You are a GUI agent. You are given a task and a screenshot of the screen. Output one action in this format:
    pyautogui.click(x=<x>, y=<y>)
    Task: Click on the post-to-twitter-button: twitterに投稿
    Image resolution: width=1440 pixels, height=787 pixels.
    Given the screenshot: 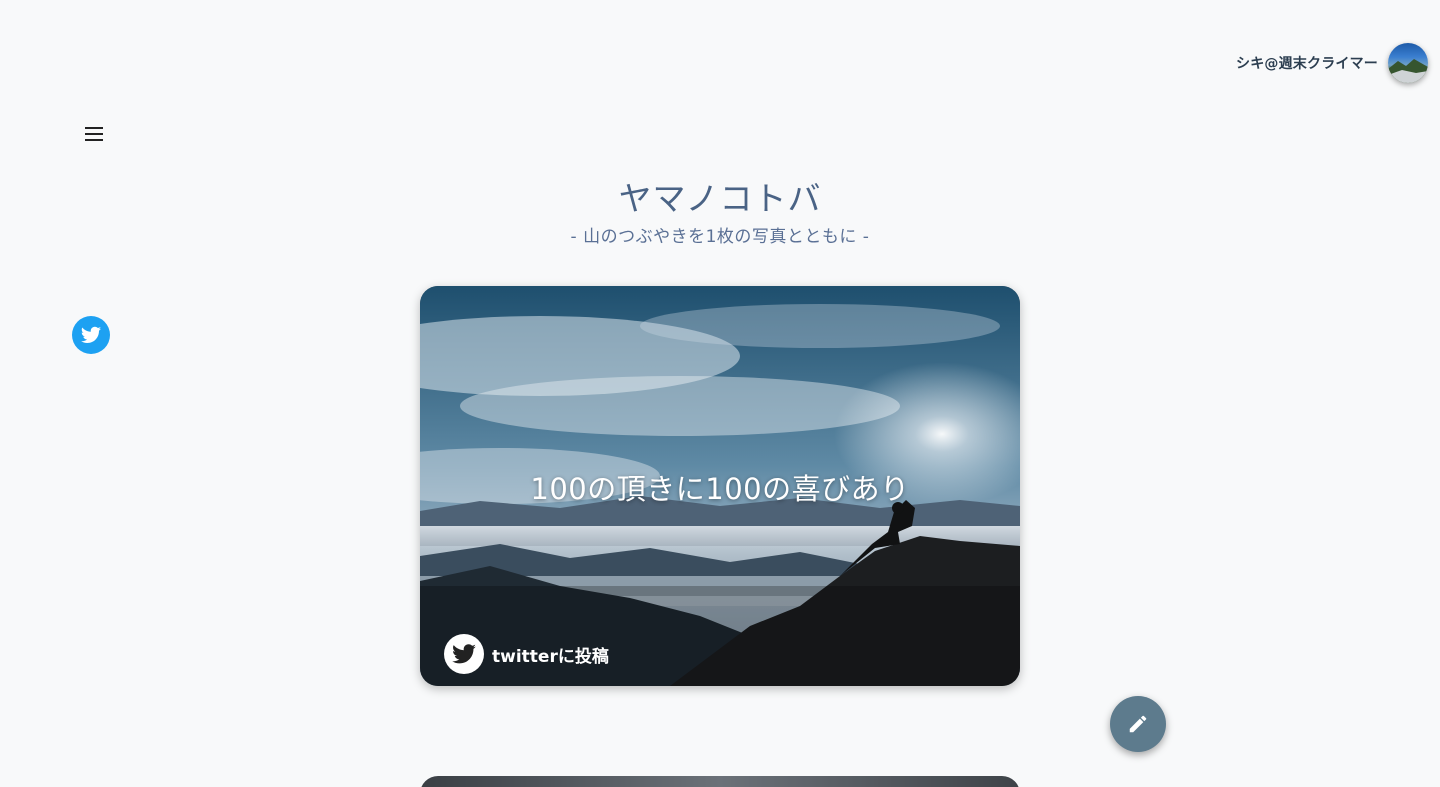 What is the action you would take?
    pyautogui.click(x=526, y=654)
    